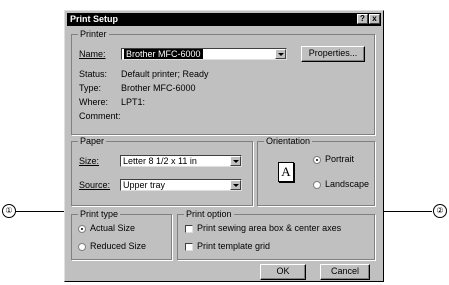  What do you see at coordinates (144, 185) in the screenshot?
I see `paper-source-value: Upper tray` at bounding box center [144, 185].